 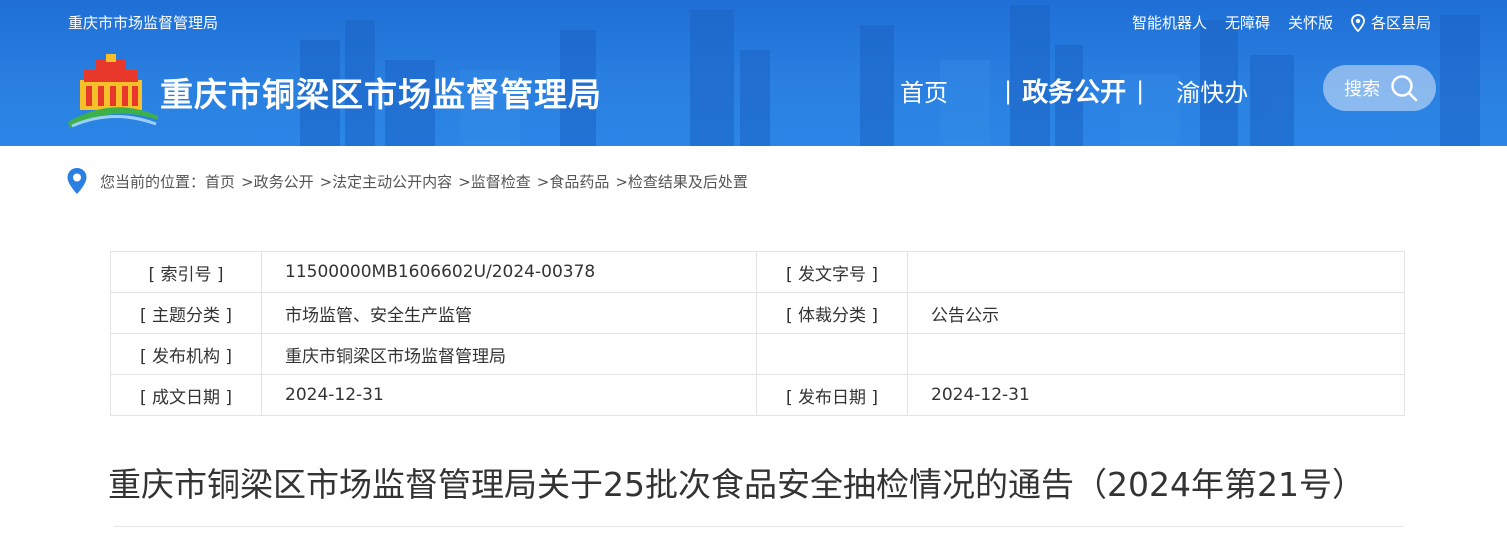 What do you see at coordinates (186, 354) in the screenshot?
I see `meta-label: [ 发布机构 ]` at bounding box center [186, 354].